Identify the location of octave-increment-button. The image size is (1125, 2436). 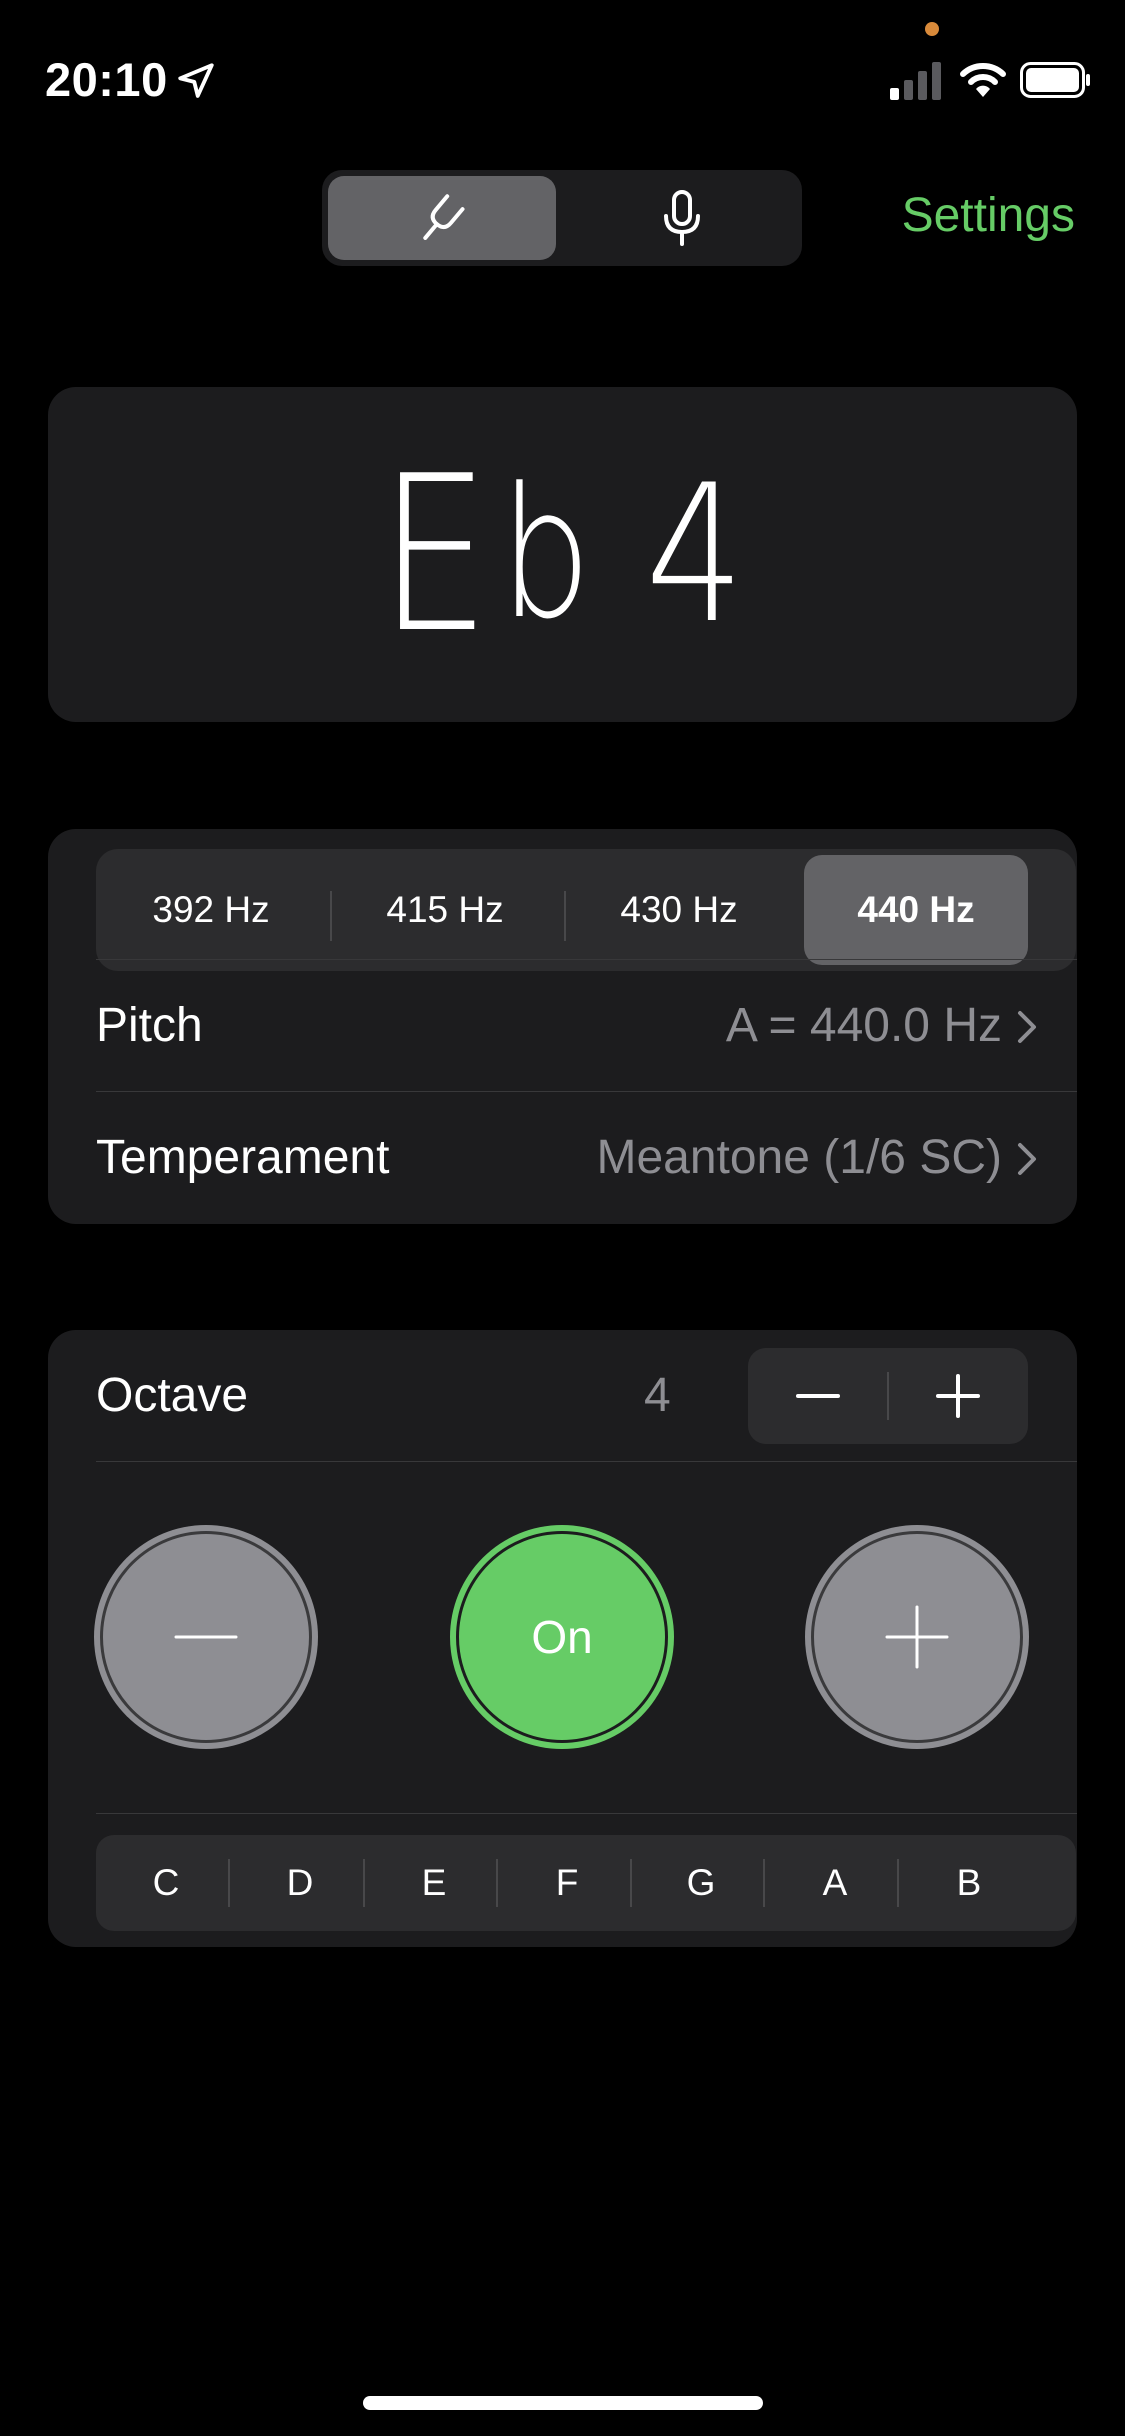
(958, 1396).